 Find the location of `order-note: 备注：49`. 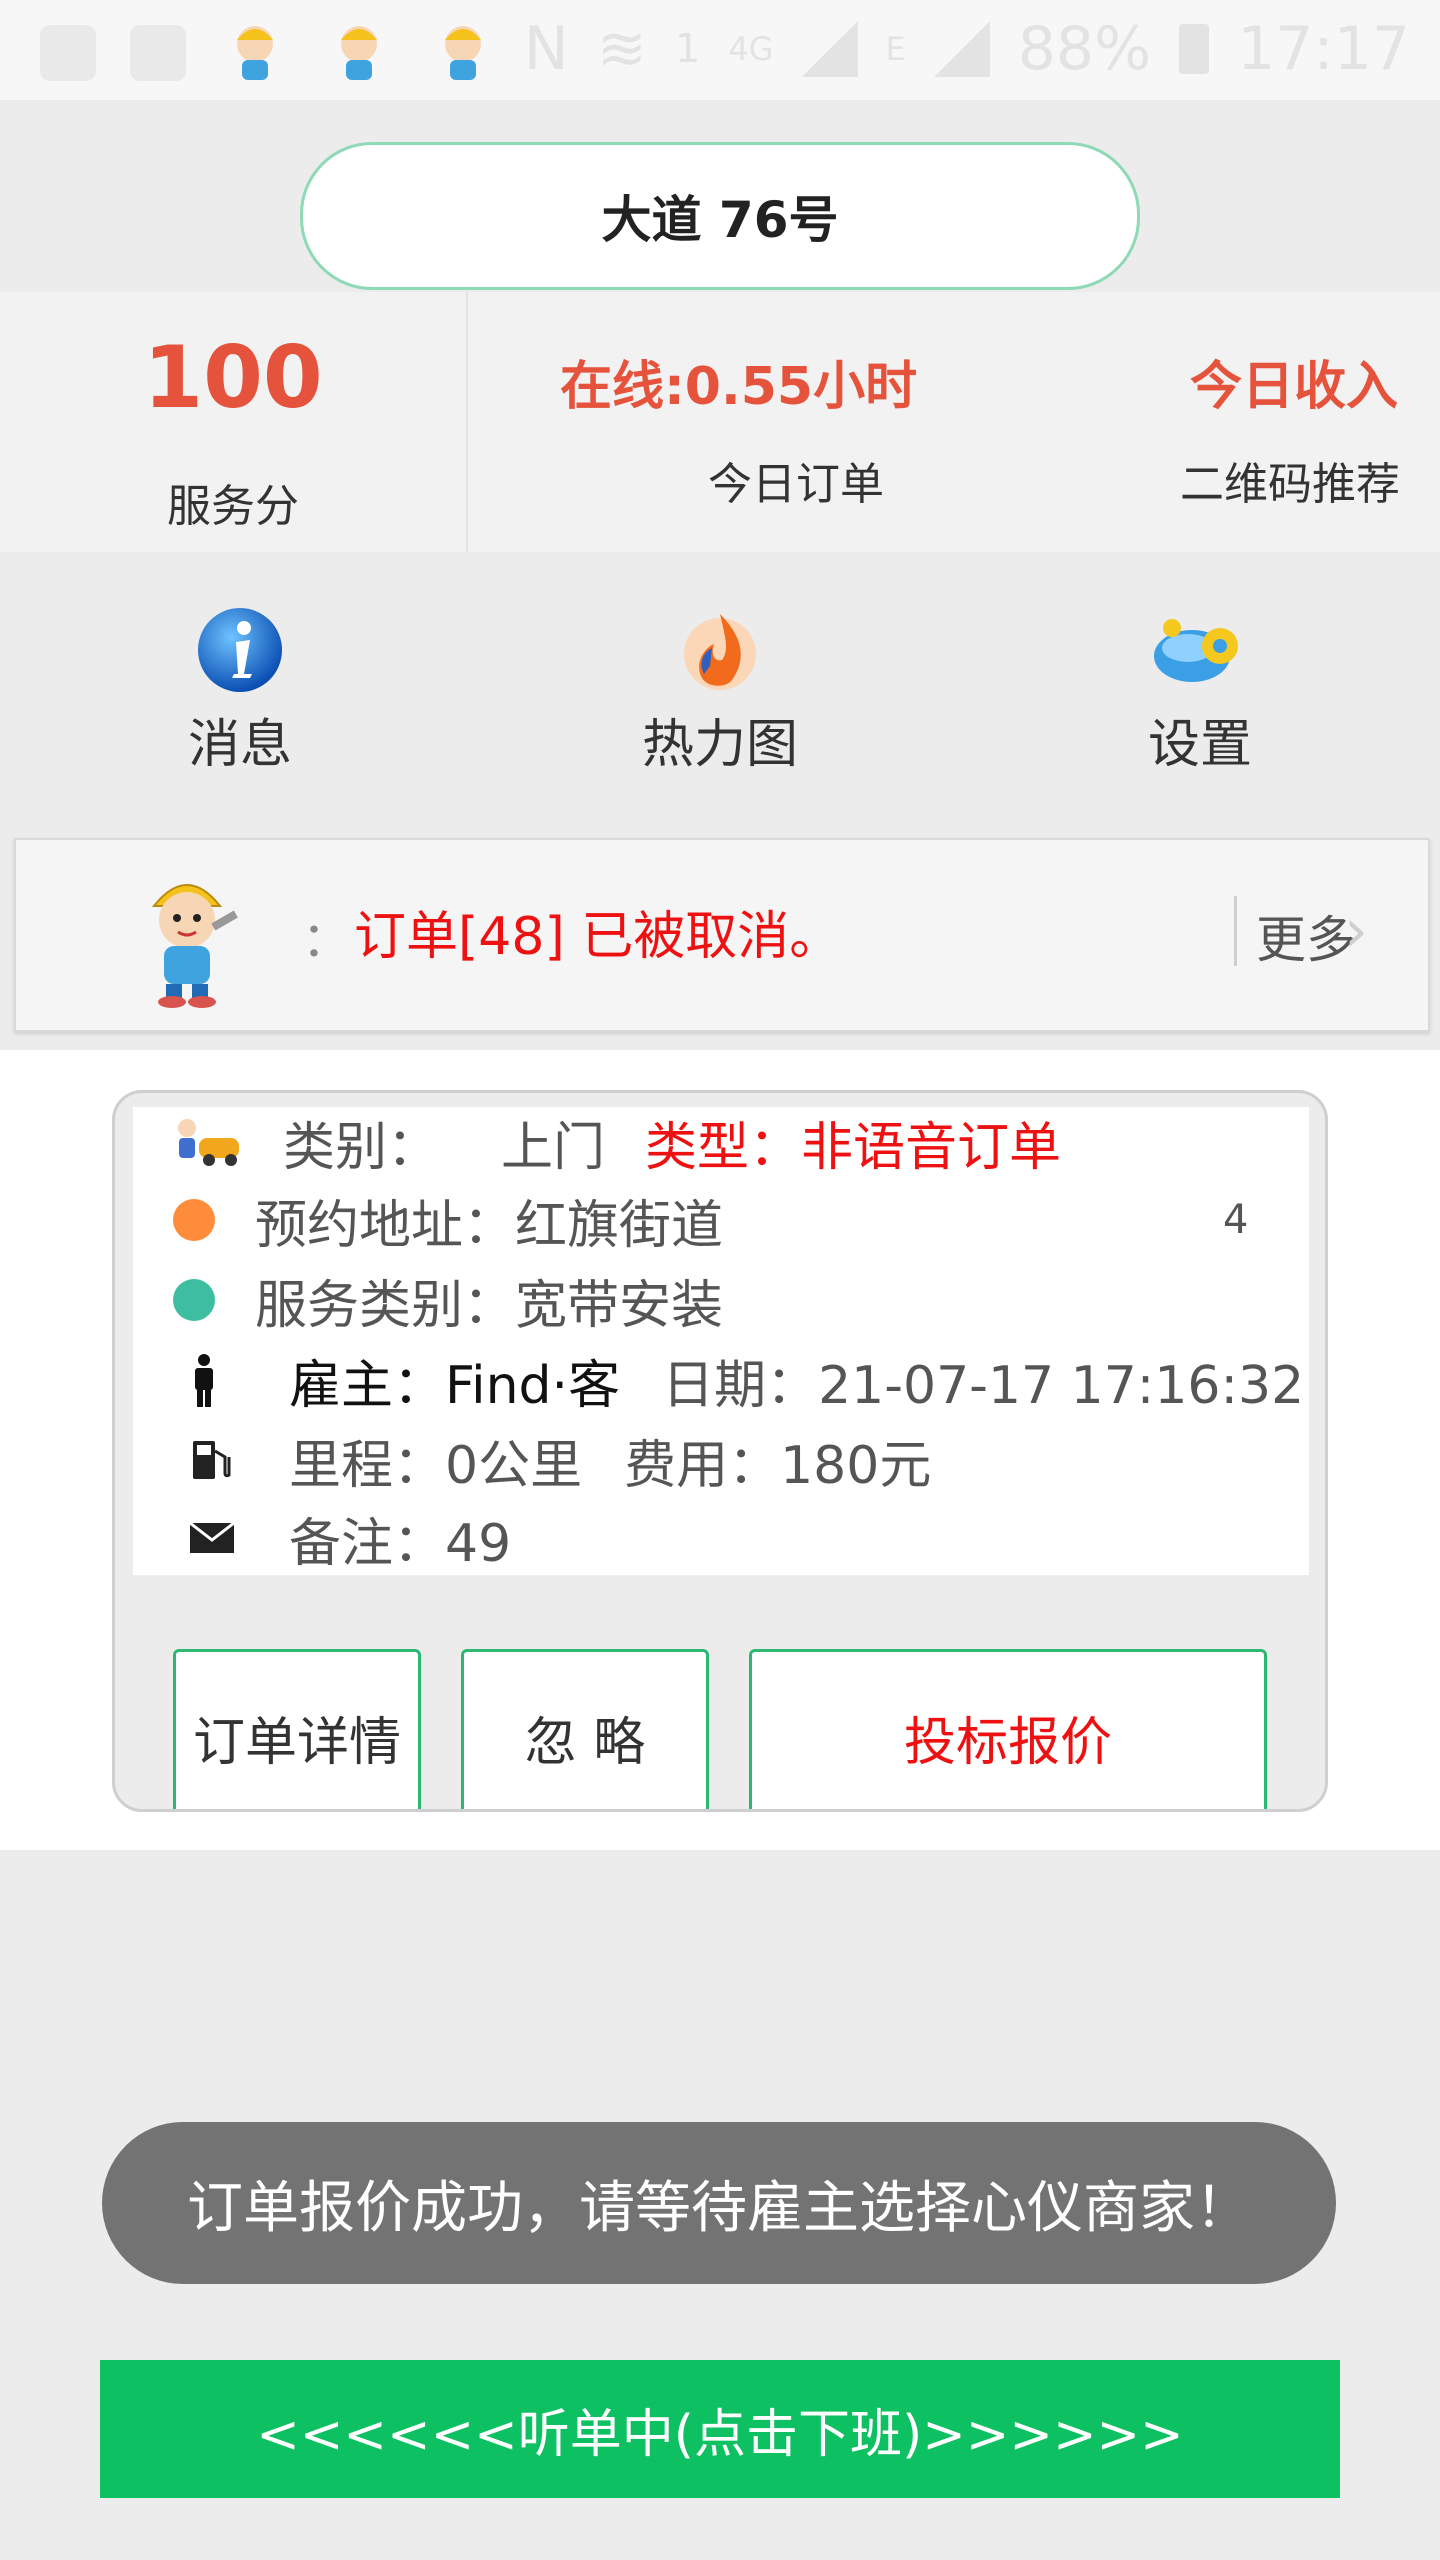

order-note: 备注：49 is located at coordinates (400, 1543).